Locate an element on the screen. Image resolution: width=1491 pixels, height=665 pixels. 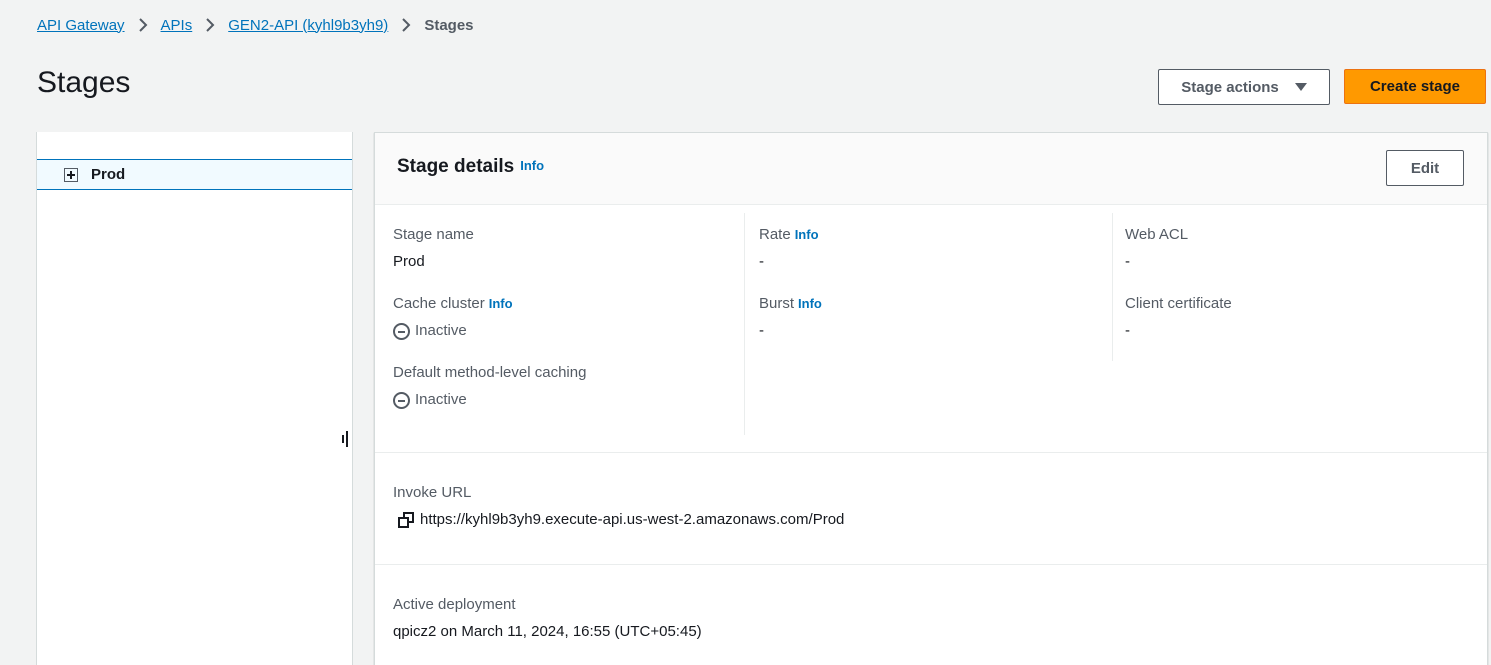
field-rate: Rate Info - is located at coordinates (935, 248).